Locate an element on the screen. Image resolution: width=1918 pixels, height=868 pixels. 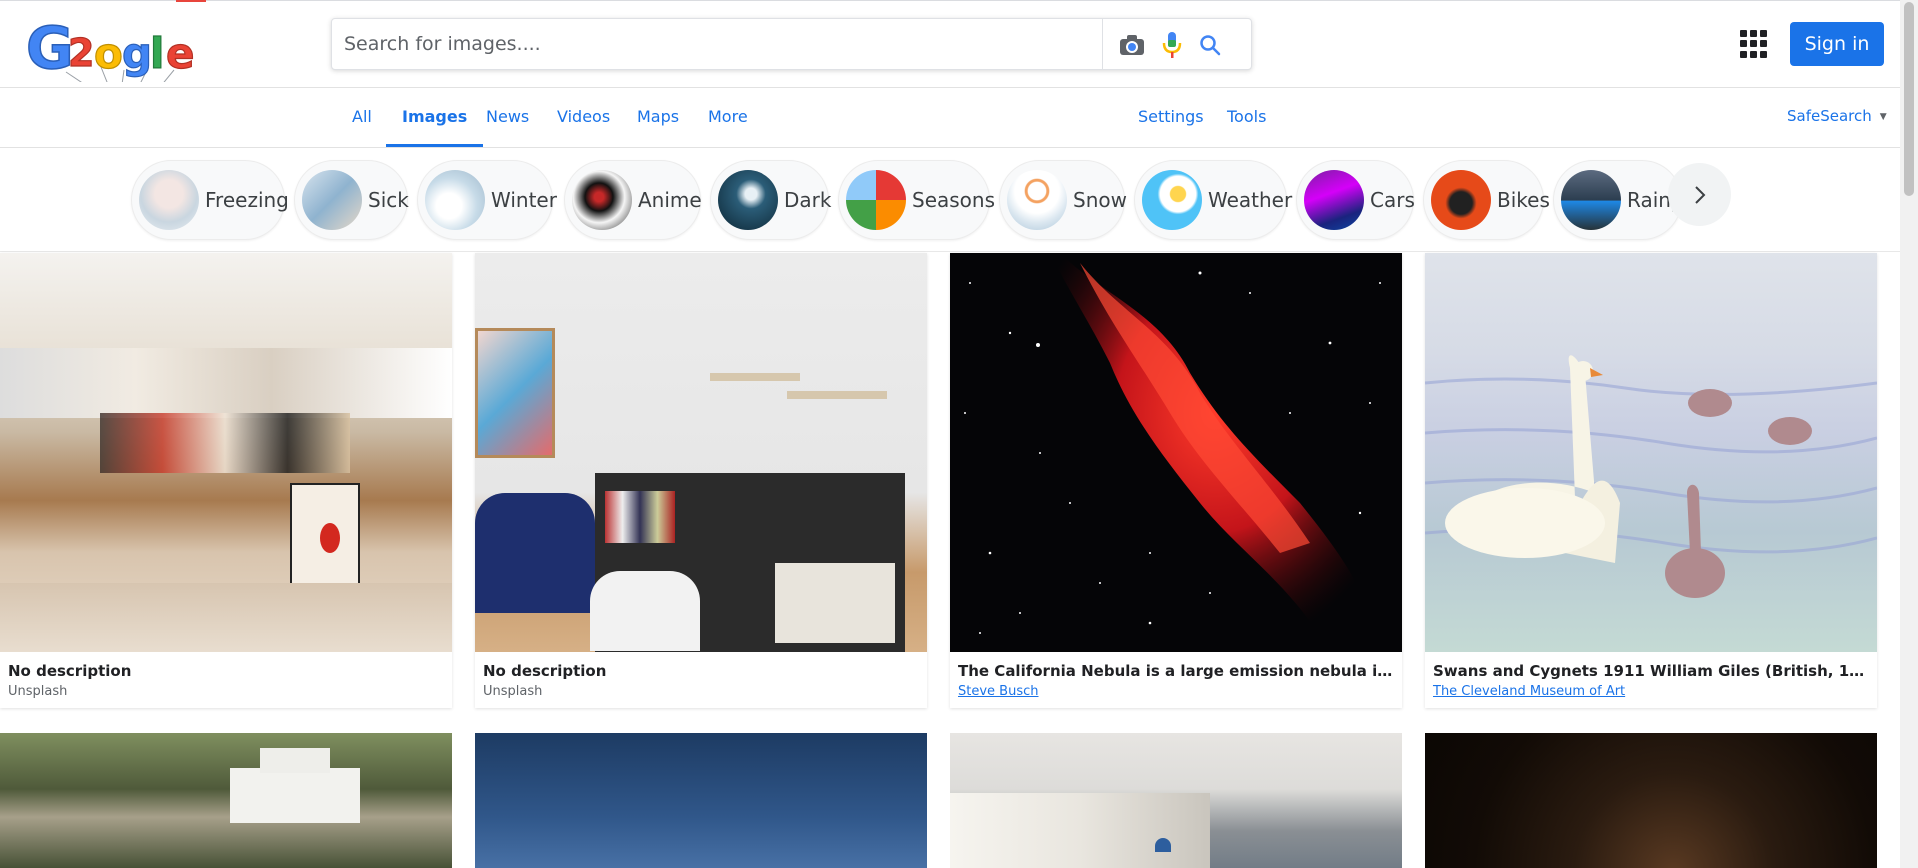
chip-freezing: Freezing is located at coordinates (210, 200).